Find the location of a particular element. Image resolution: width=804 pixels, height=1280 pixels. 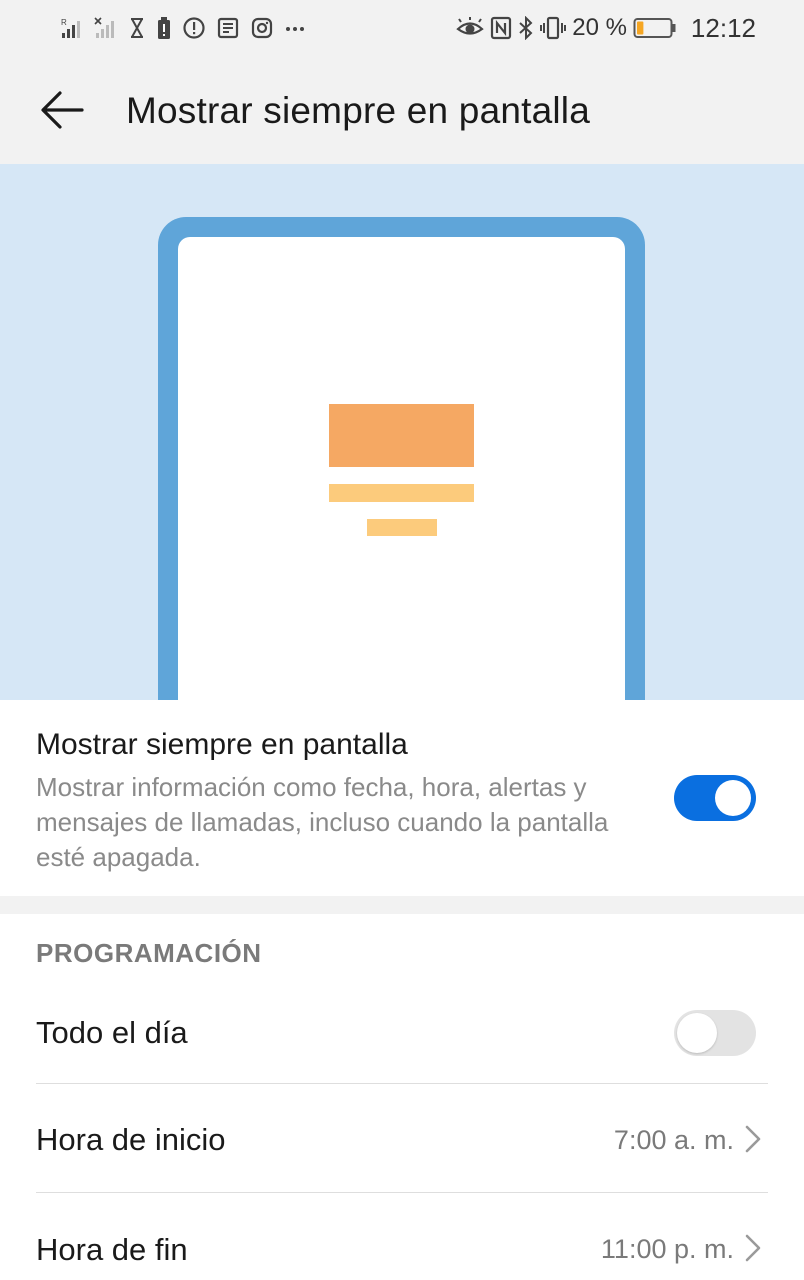

main-setting-title: Mostrar siempre en pantalla is located at coordinates (222, 744).